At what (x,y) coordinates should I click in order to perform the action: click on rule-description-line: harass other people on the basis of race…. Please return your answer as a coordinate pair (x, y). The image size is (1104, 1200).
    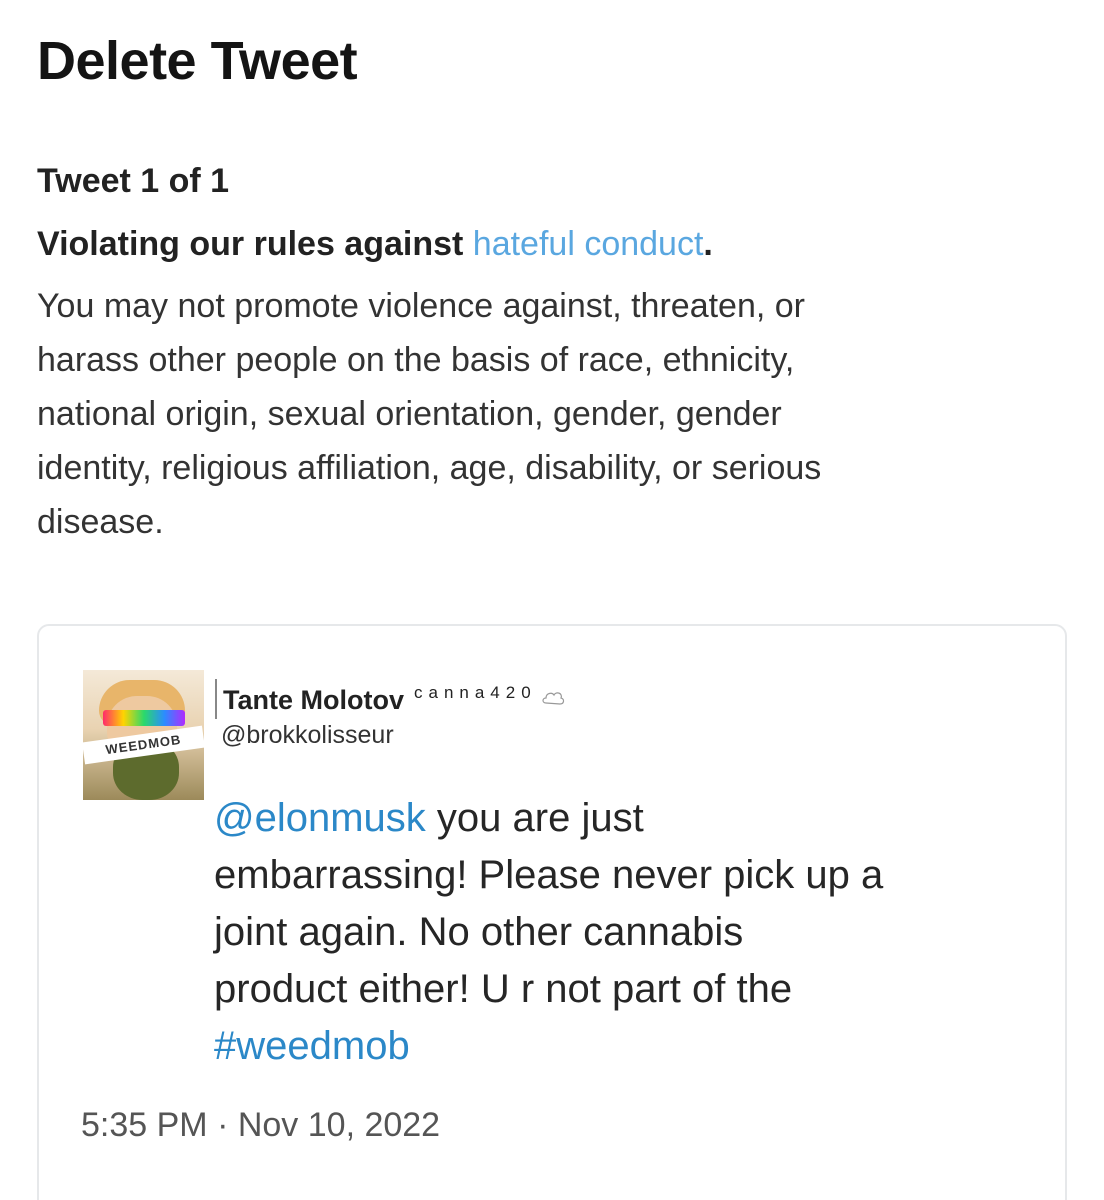
    Looking at the image, I should click on (416, 360).